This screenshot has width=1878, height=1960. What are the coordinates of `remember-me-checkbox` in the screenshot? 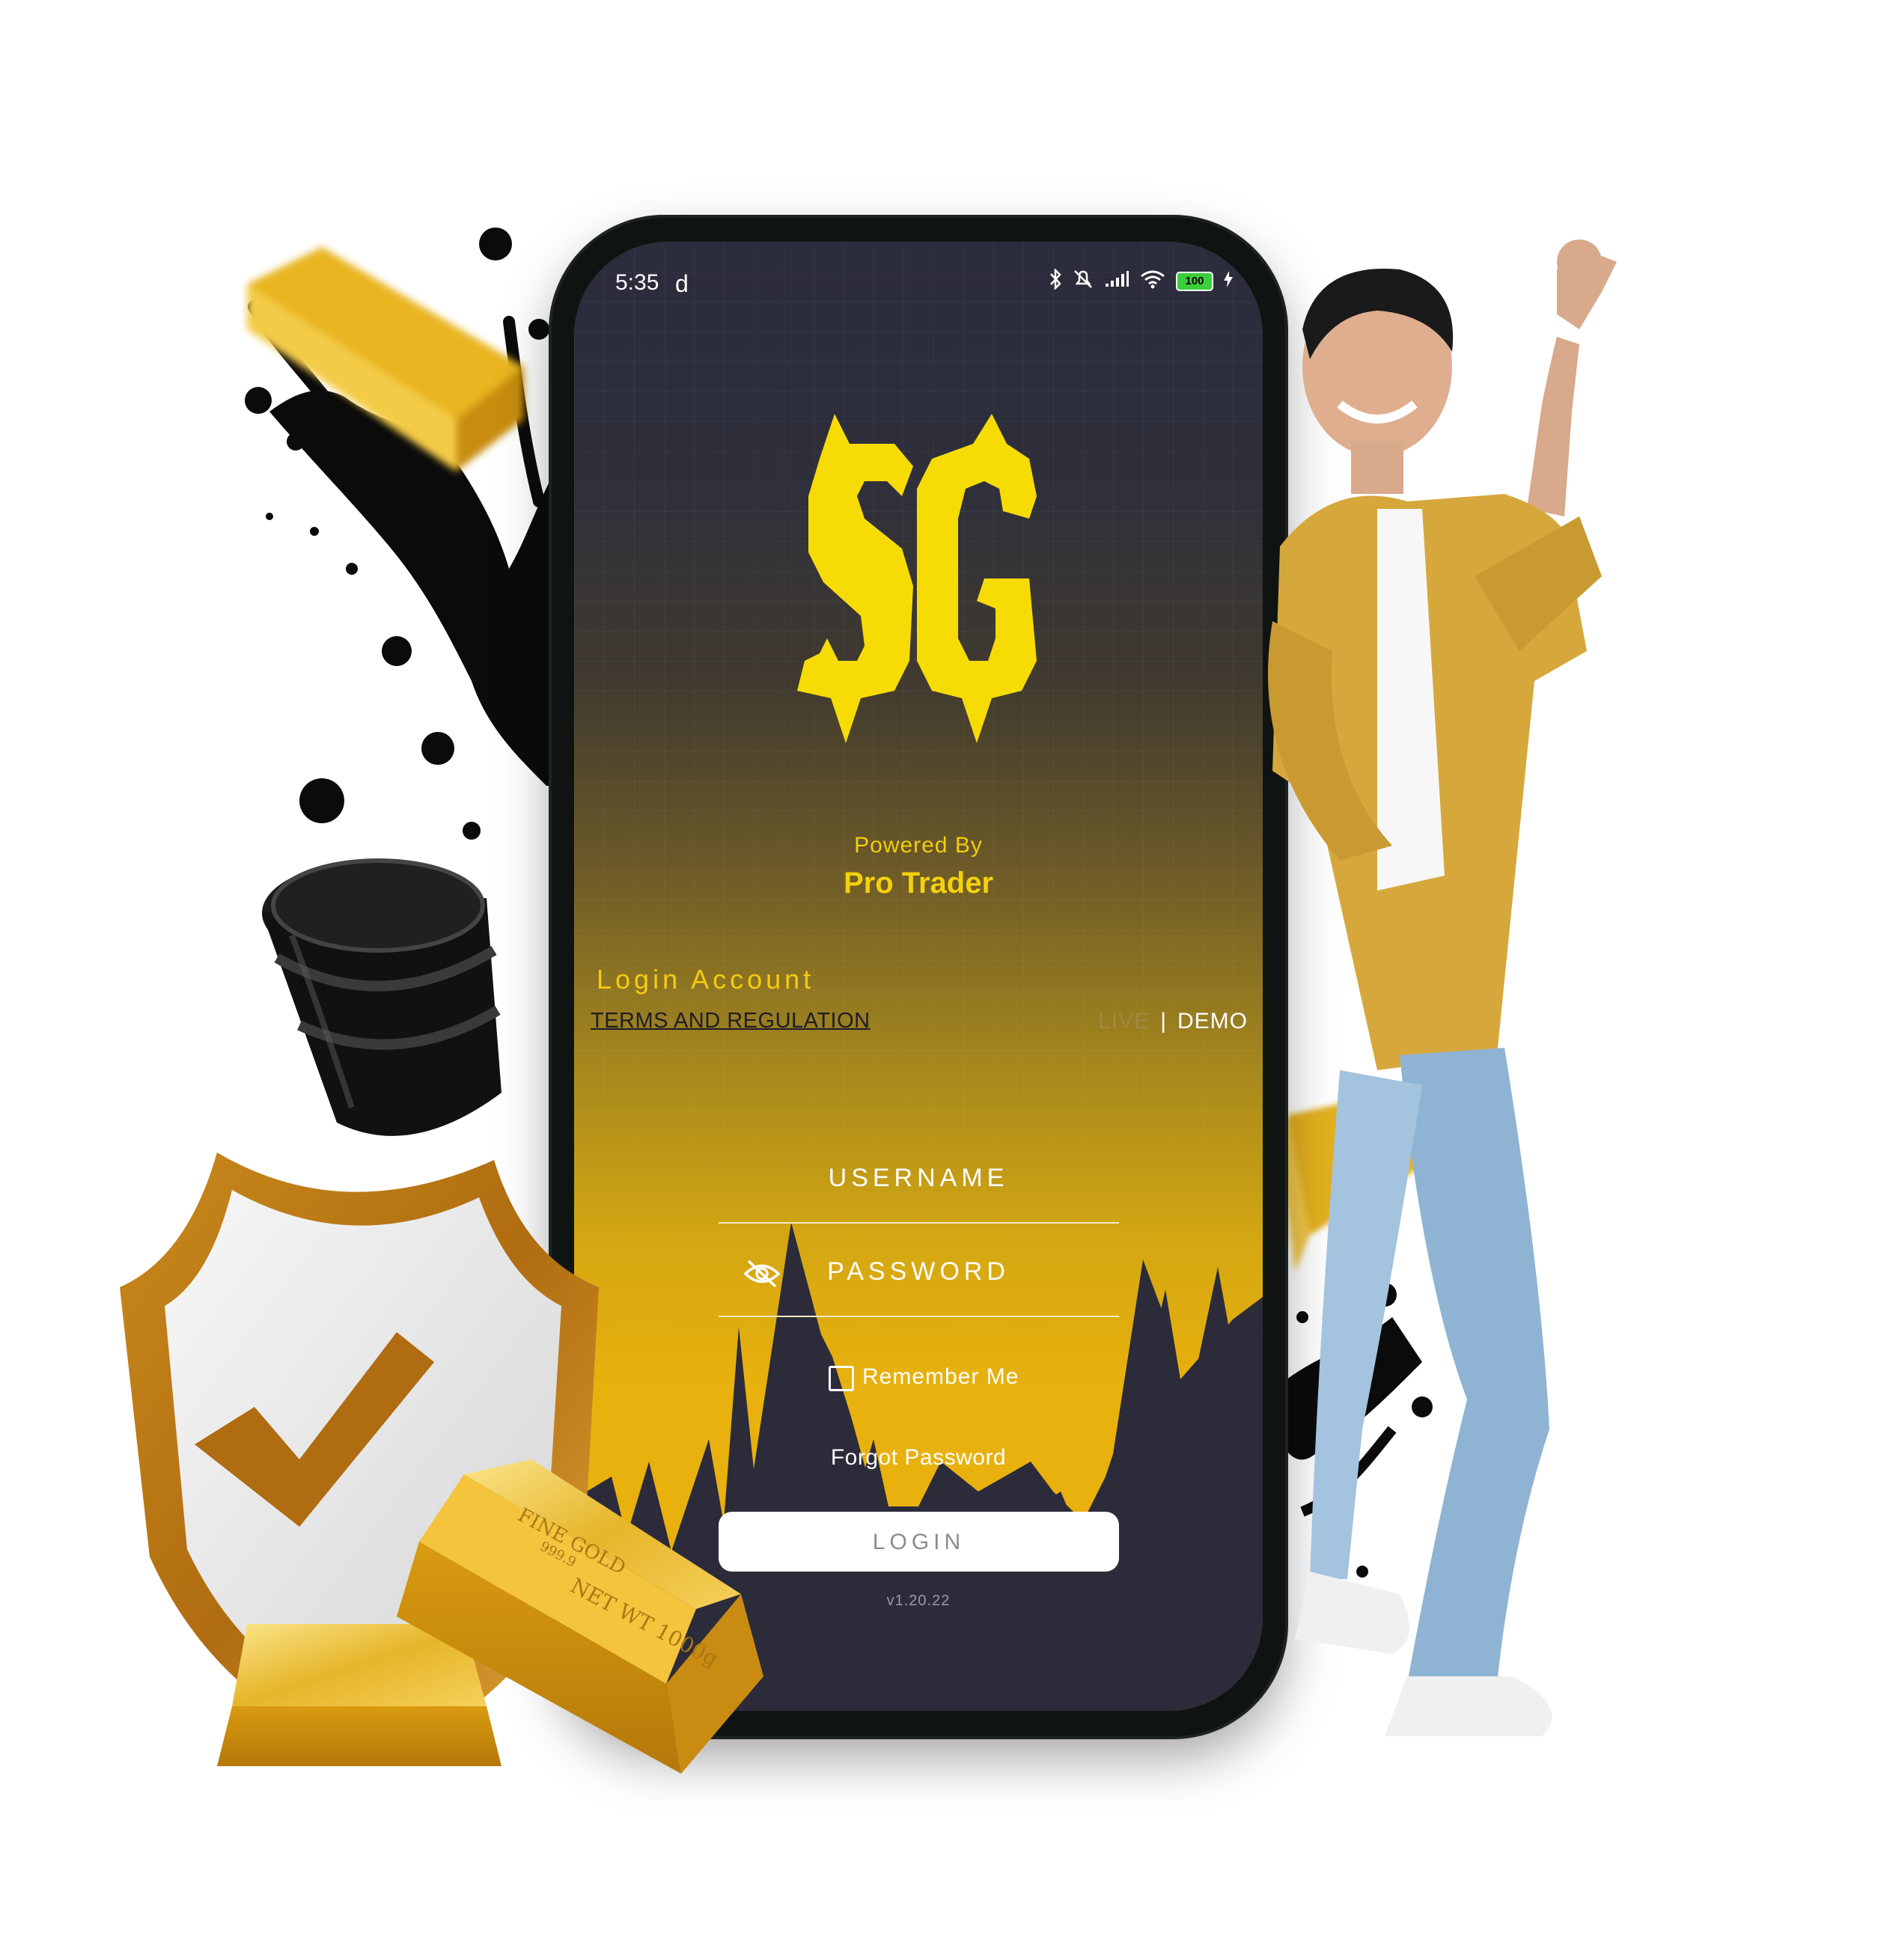 It's located at (841, 1378).